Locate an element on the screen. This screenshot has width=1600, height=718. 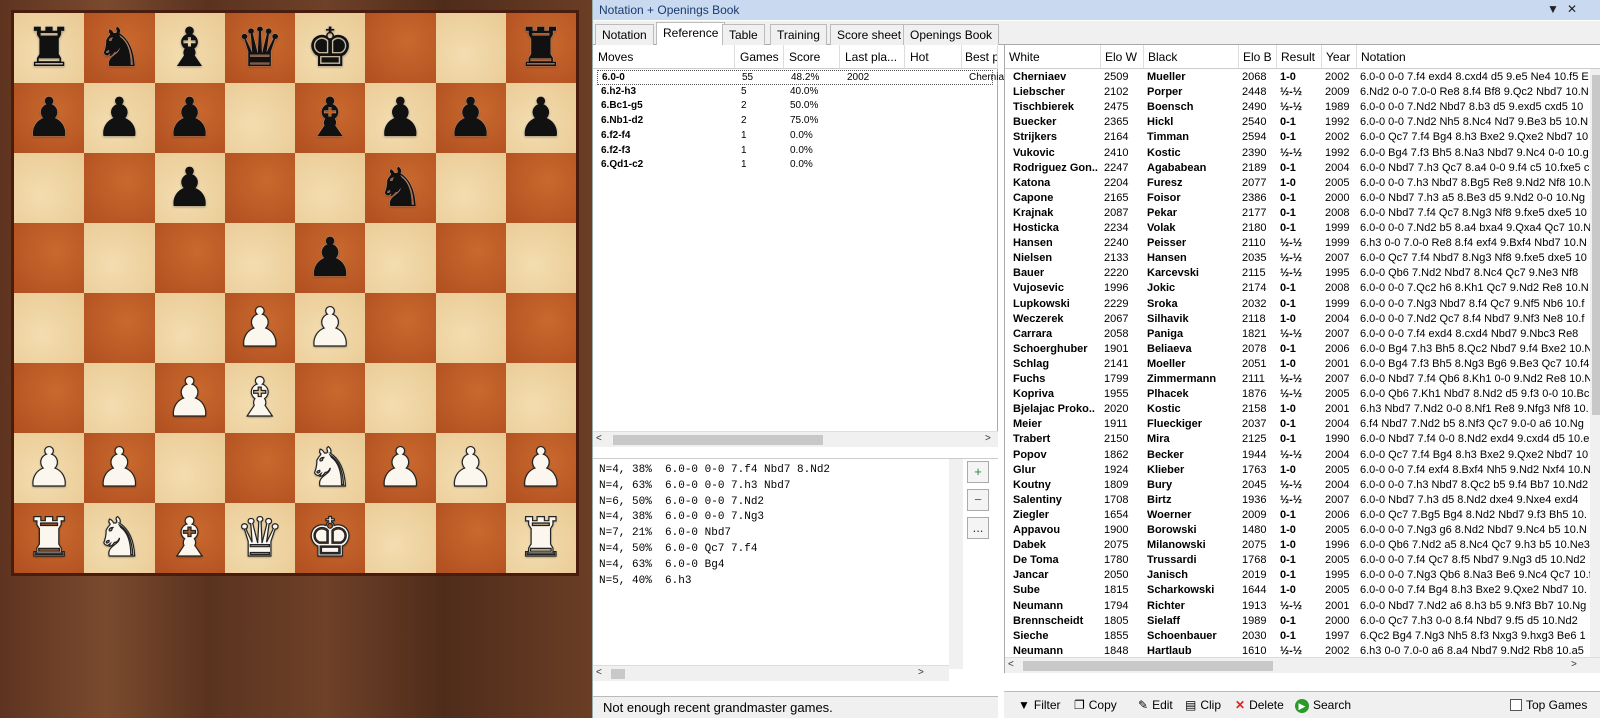
filter-button: ▼ Filter is located at coordinates (1039, 705).